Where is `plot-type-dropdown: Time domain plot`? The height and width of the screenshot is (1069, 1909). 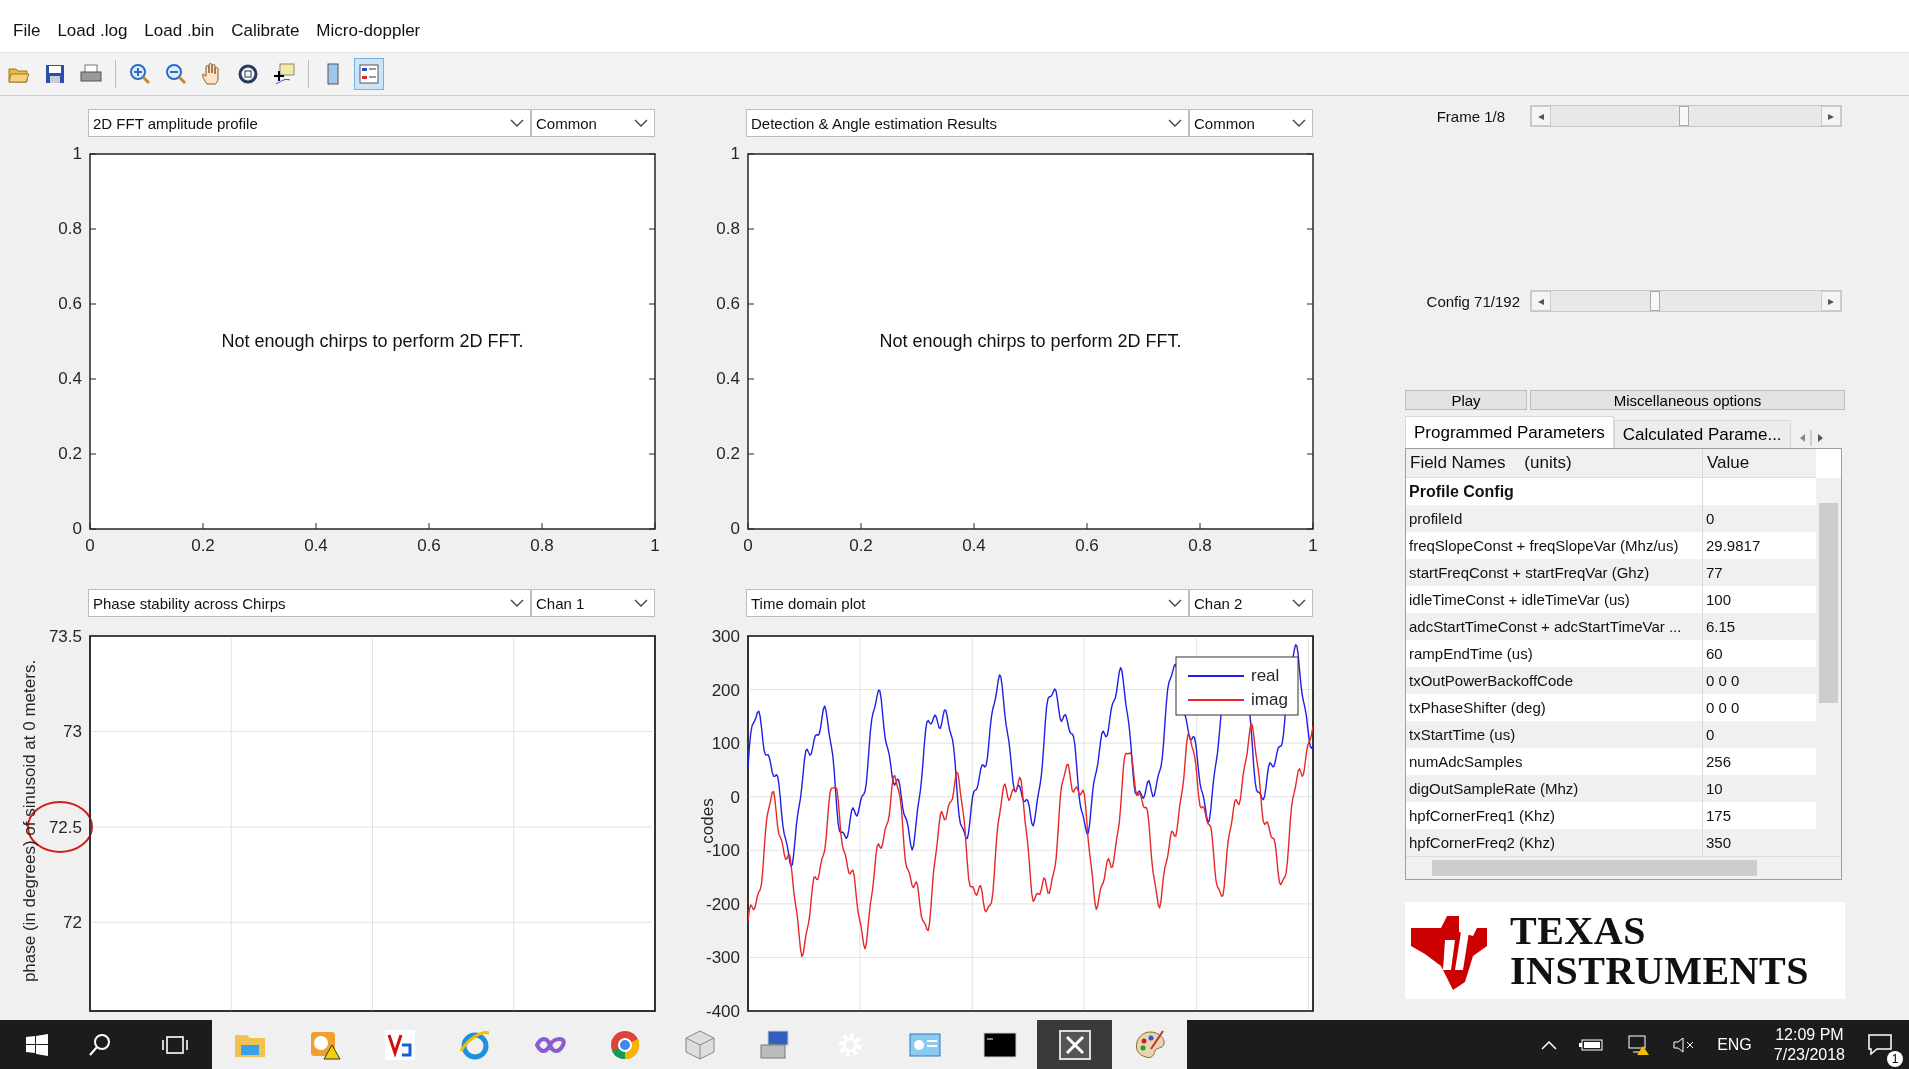
plot-type-dropdown: Time domain plot is located at coordinates (967, 603).